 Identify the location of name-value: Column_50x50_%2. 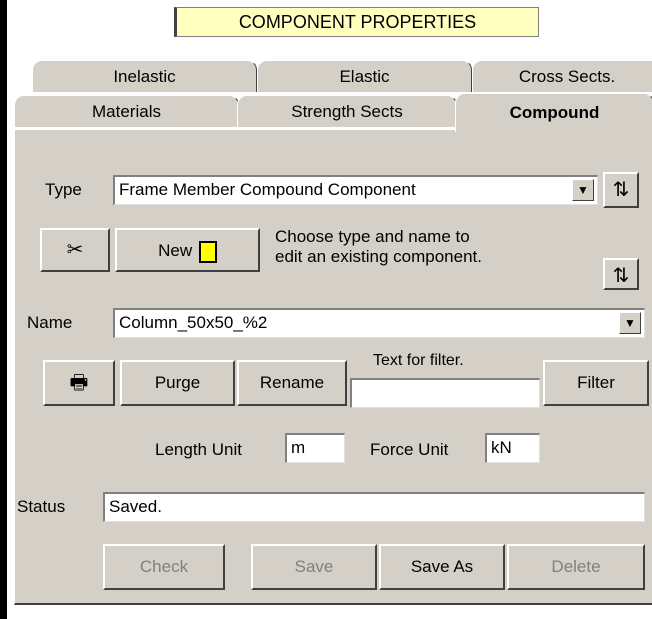
(193, 322).